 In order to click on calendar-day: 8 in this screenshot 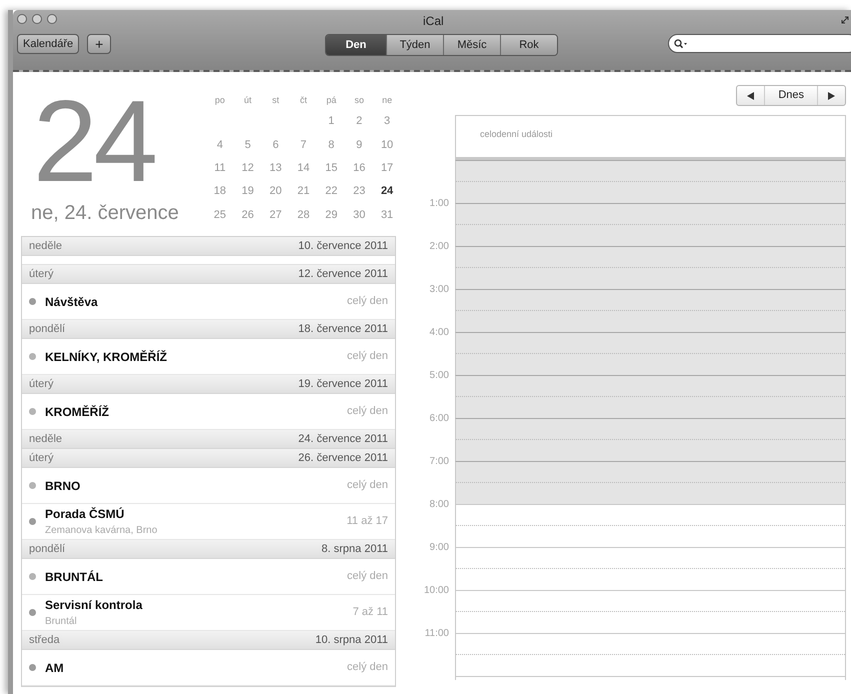, I will do `click(331, 147)`.